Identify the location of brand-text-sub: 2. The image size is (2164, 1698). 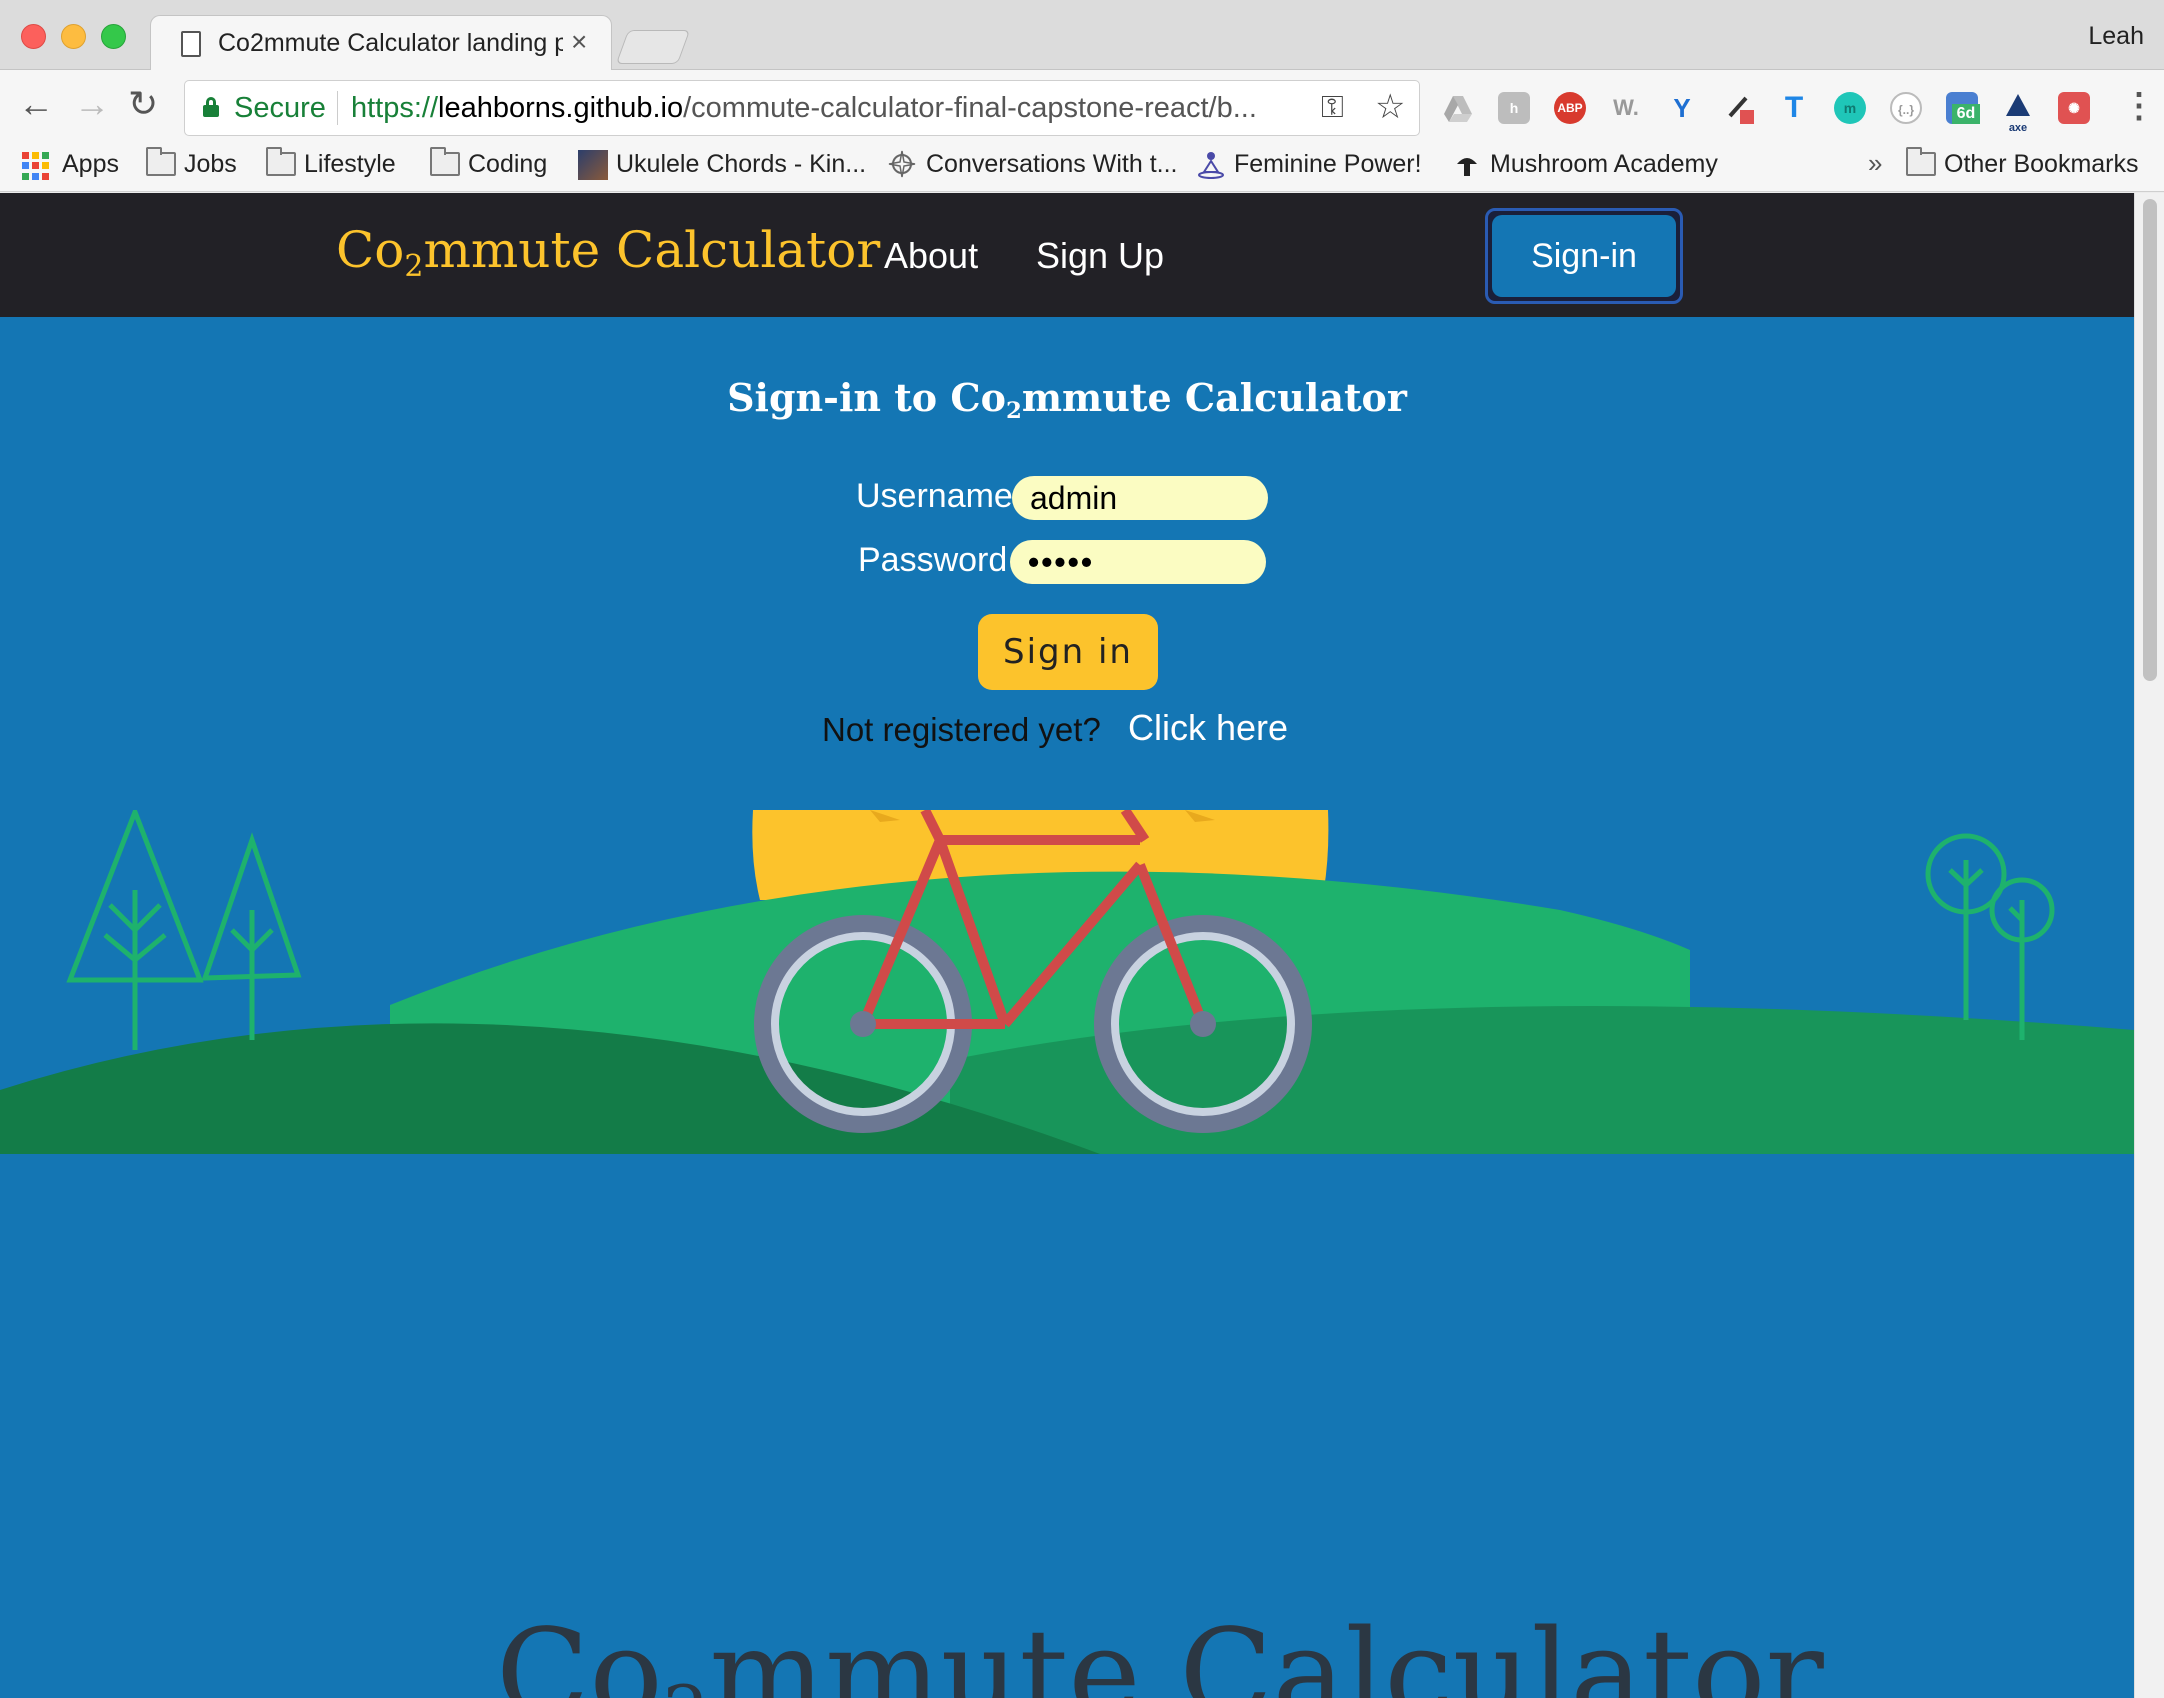
(414, 266).